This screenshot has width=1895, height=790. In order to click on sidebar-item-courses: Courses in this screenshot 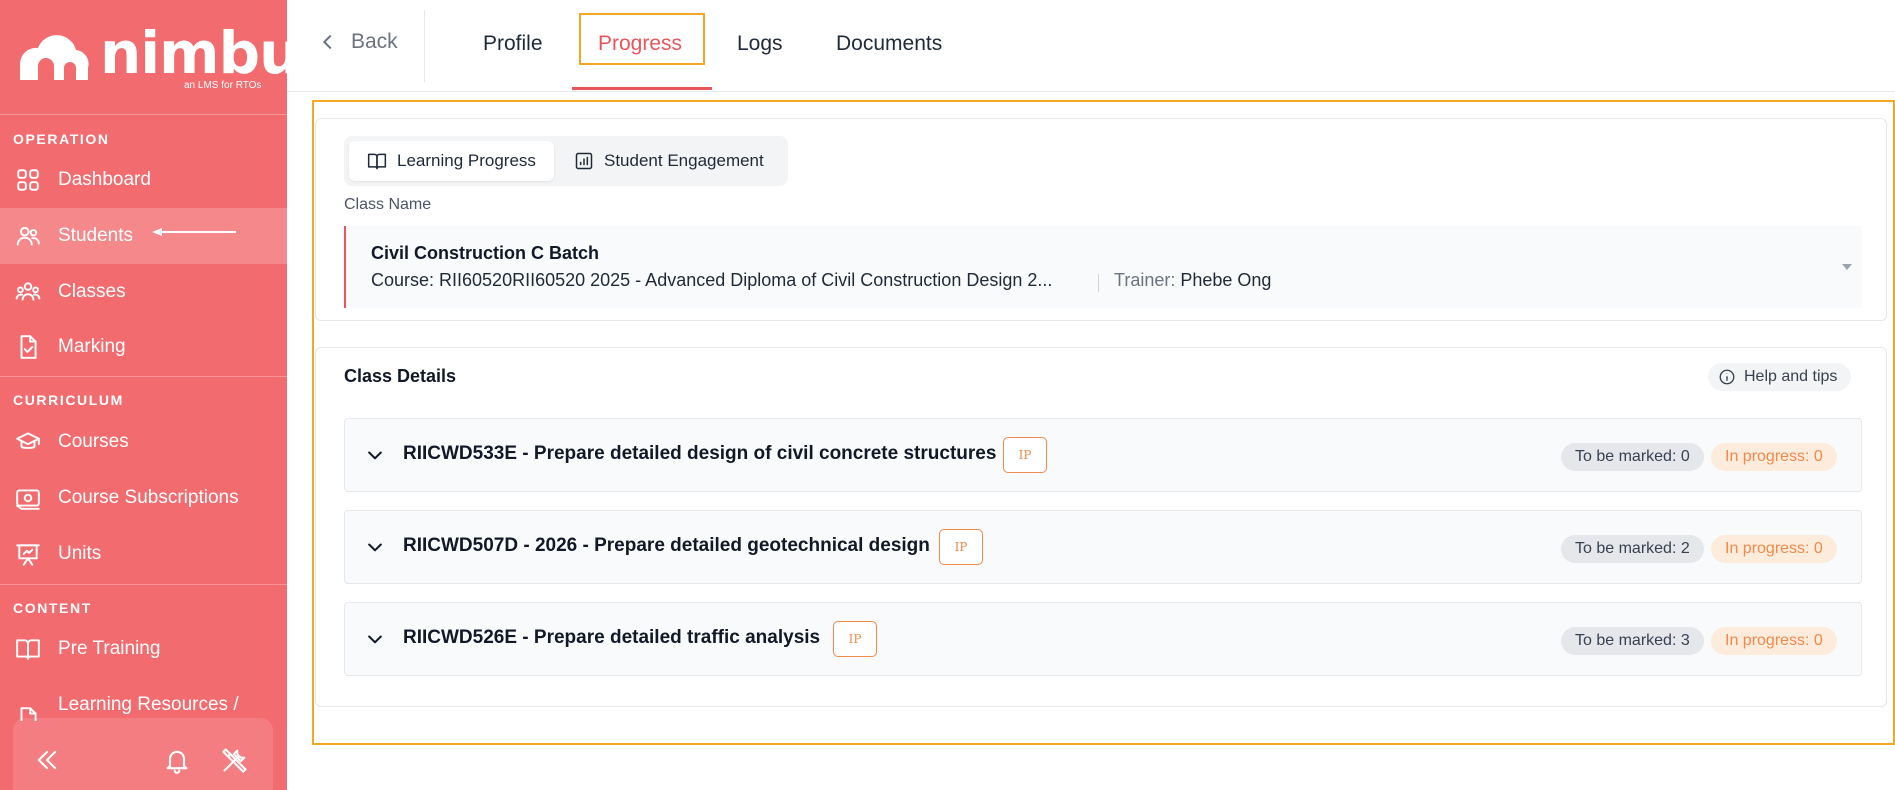, I will do `click(143, 442)`.